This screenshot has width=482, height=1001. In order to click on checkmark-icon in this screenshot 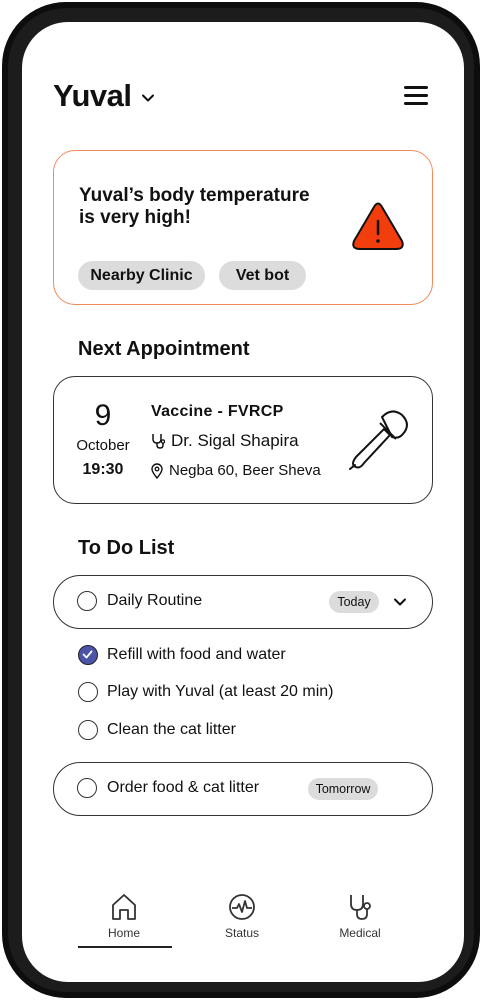, I will do `click(87, 654)`.